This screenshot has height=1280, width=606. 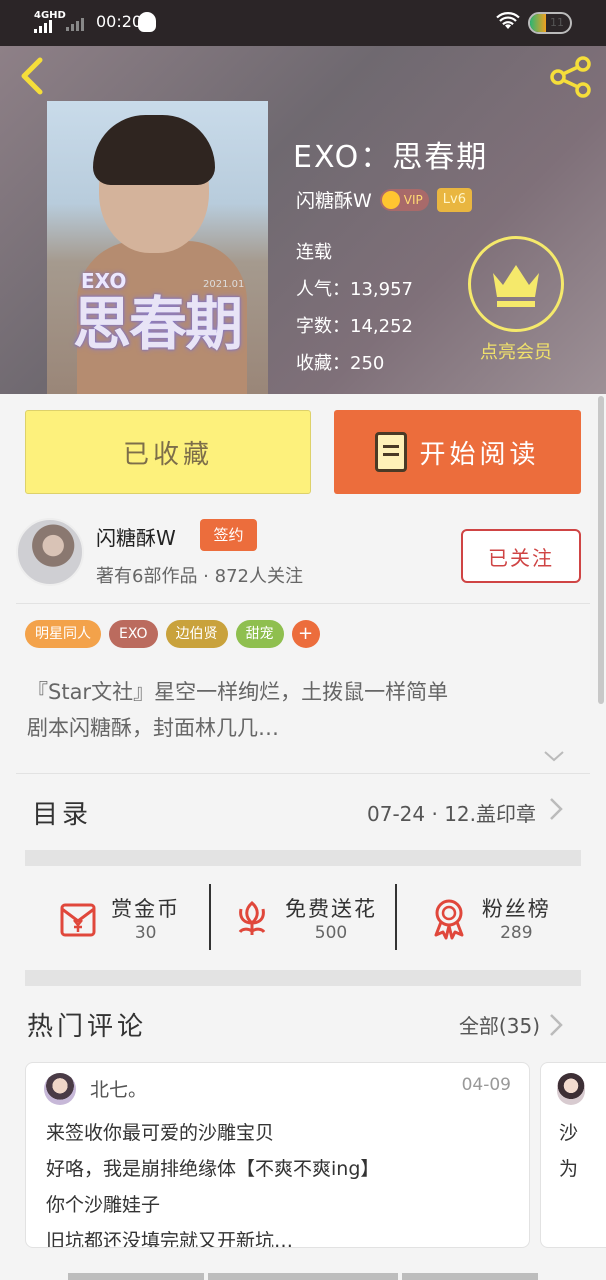 I want to click on book-title: EXO：思春期, so click(x=391, y=157).